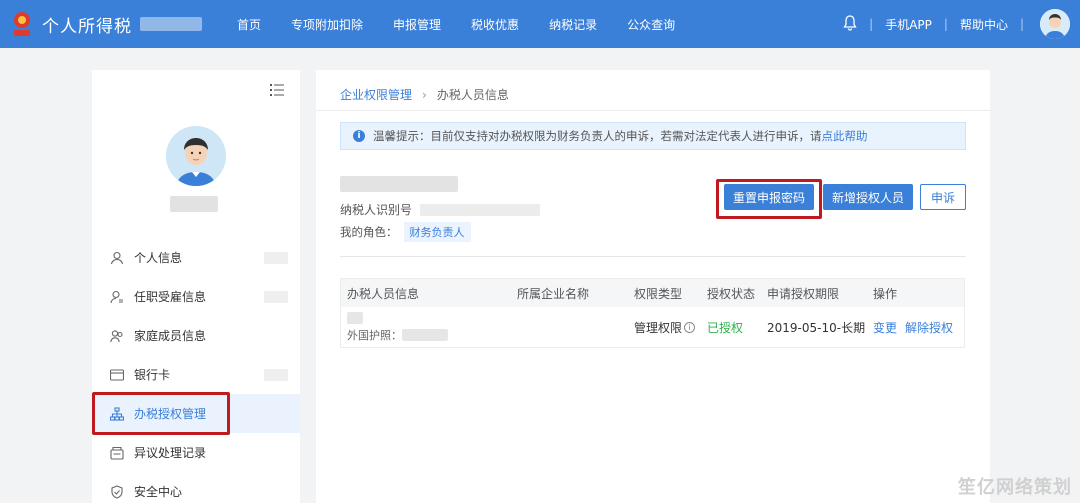 The image size is (1080, 503). Describe the element at coordinates (117, 453) in the screenshot. I see `objection-icon` at that location.